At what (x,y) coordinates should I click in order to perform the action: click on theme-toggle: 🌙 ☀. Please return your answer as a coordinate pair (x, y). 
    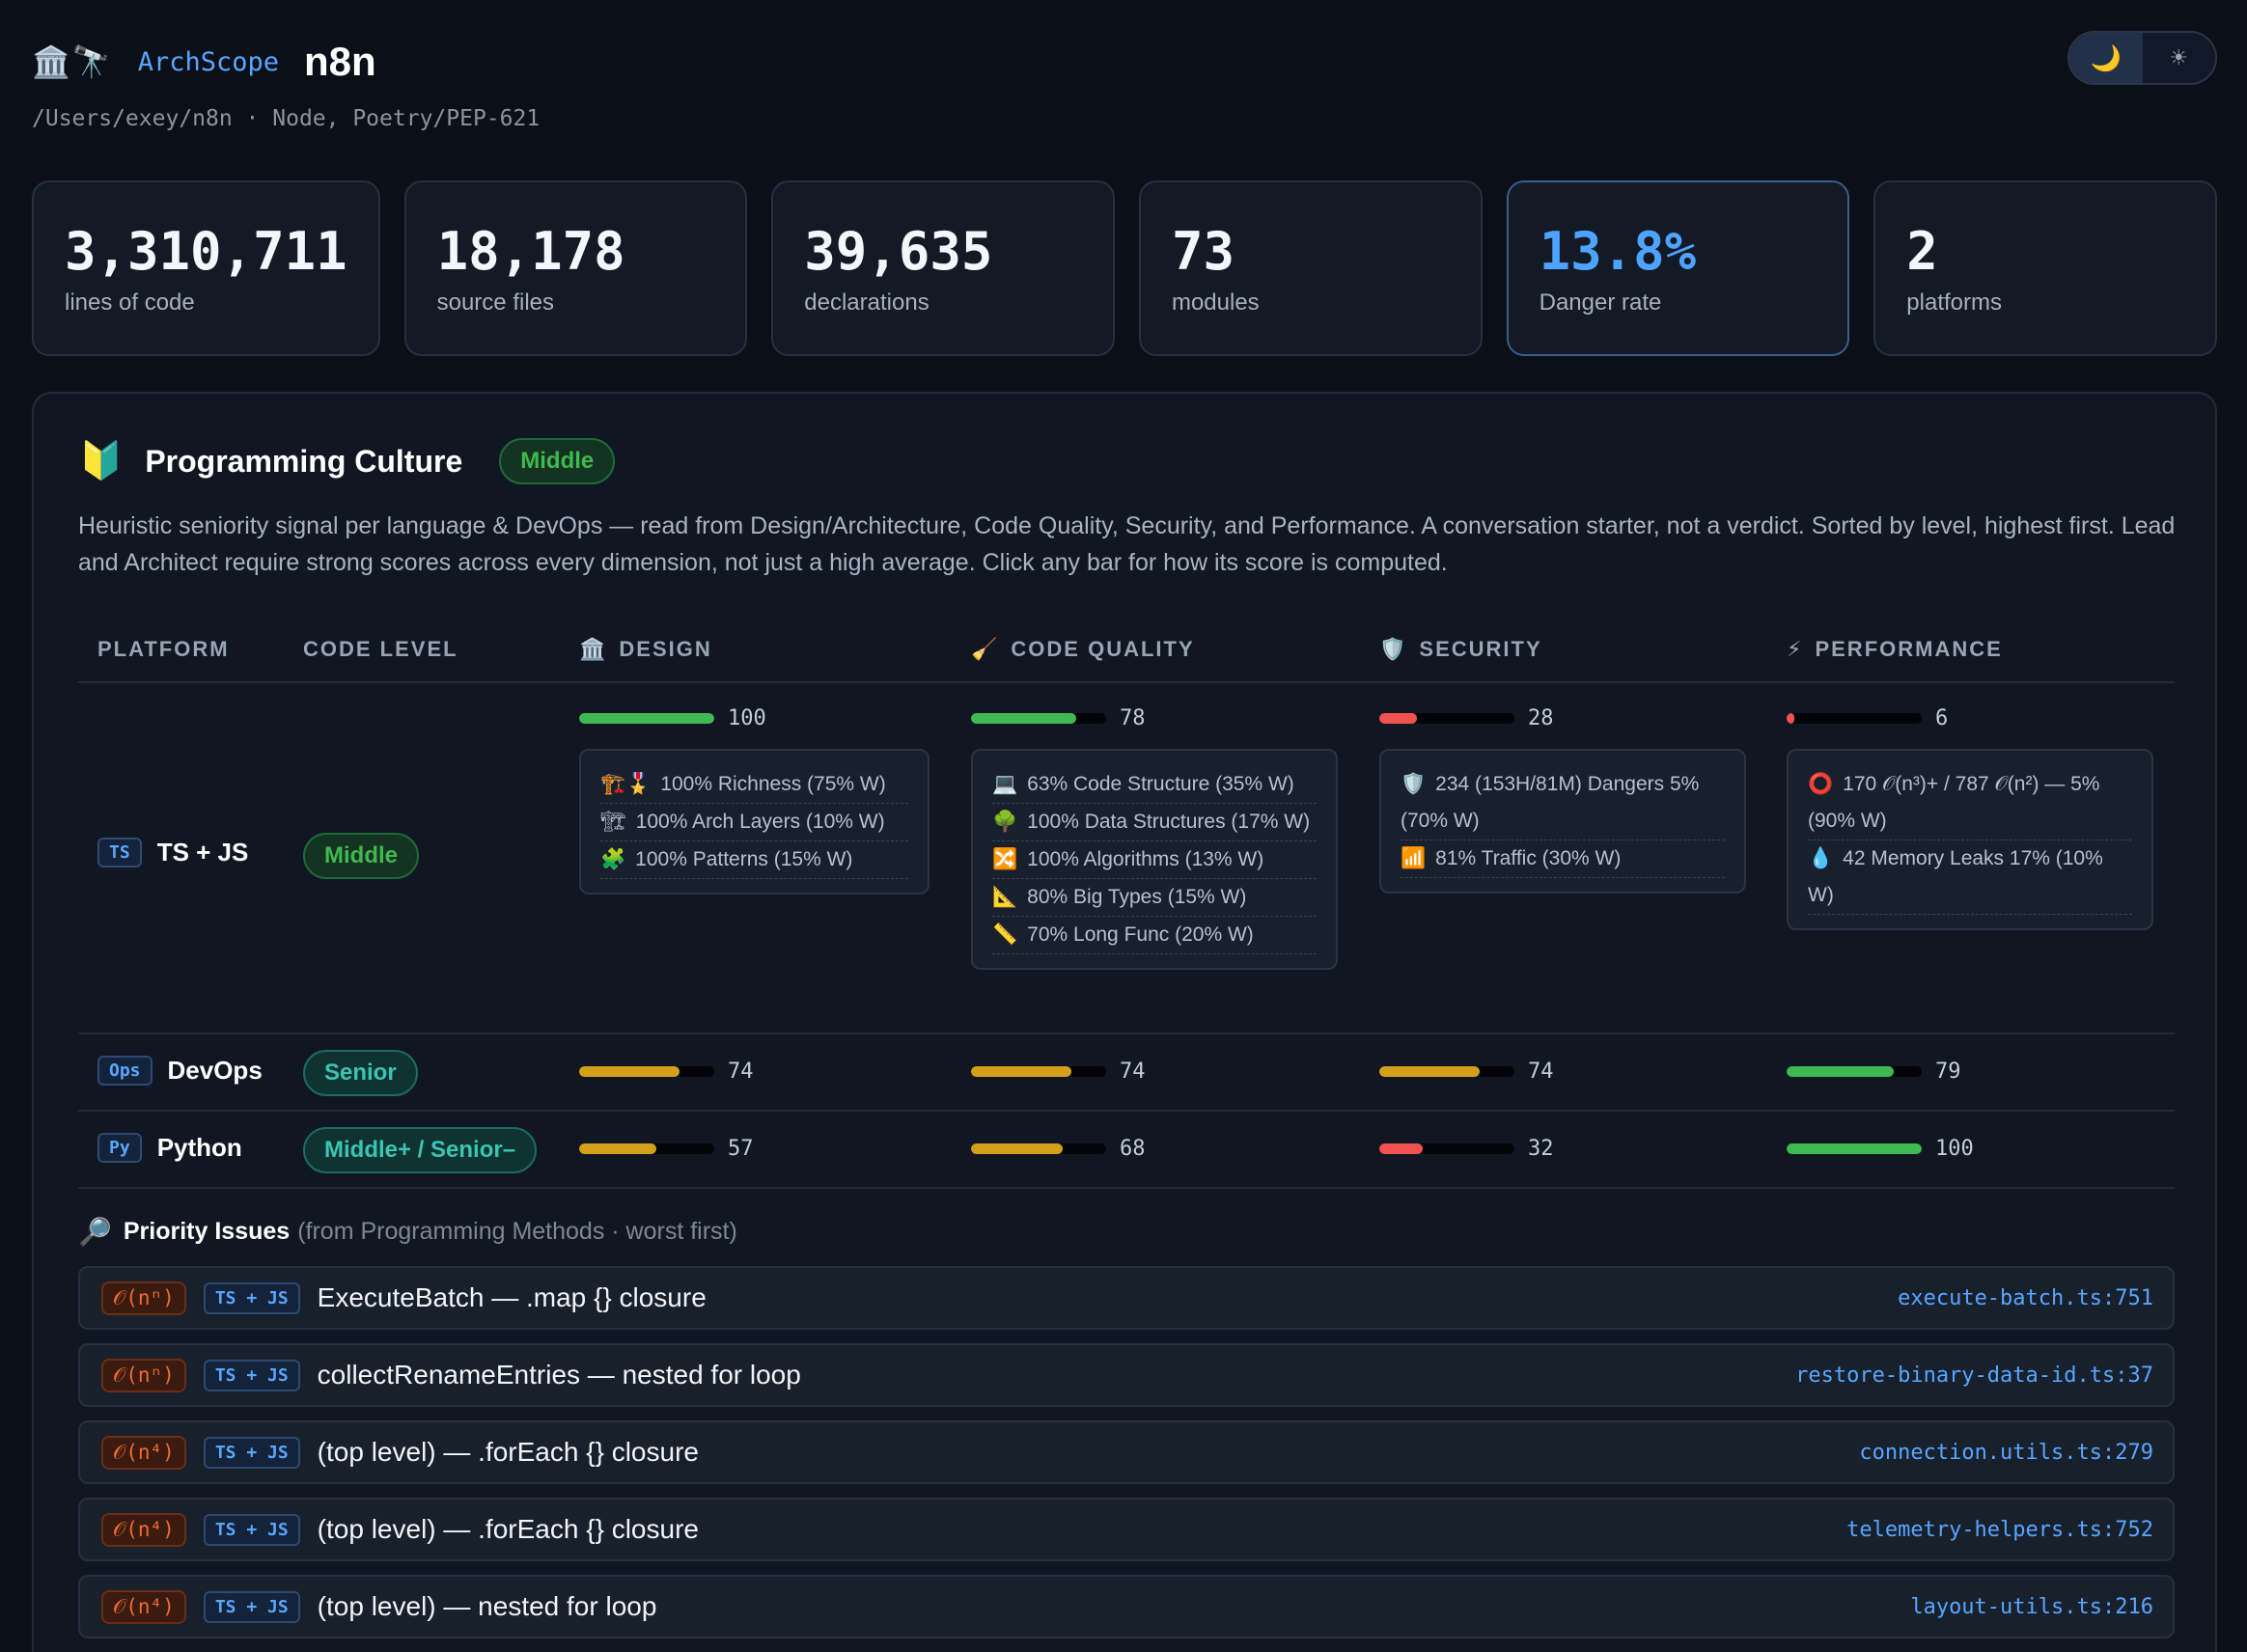
    Looking at the image, I should click on (2142, 58).